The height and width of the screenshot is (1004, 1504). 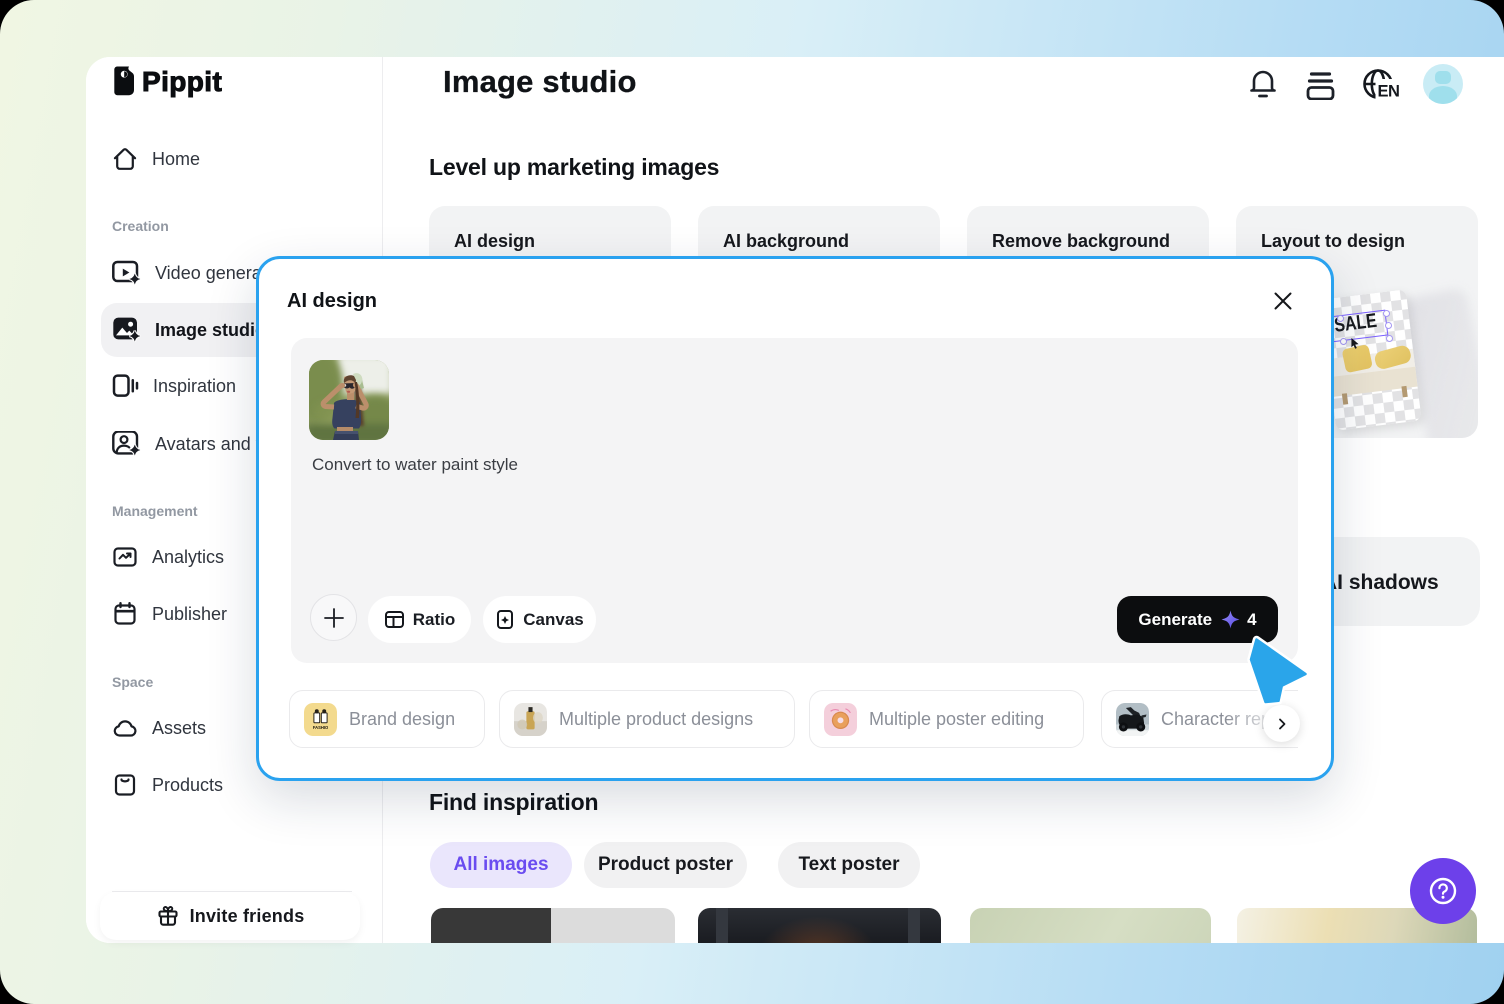 I want to click on svg-text: EN, so click(x=1389, y=92).